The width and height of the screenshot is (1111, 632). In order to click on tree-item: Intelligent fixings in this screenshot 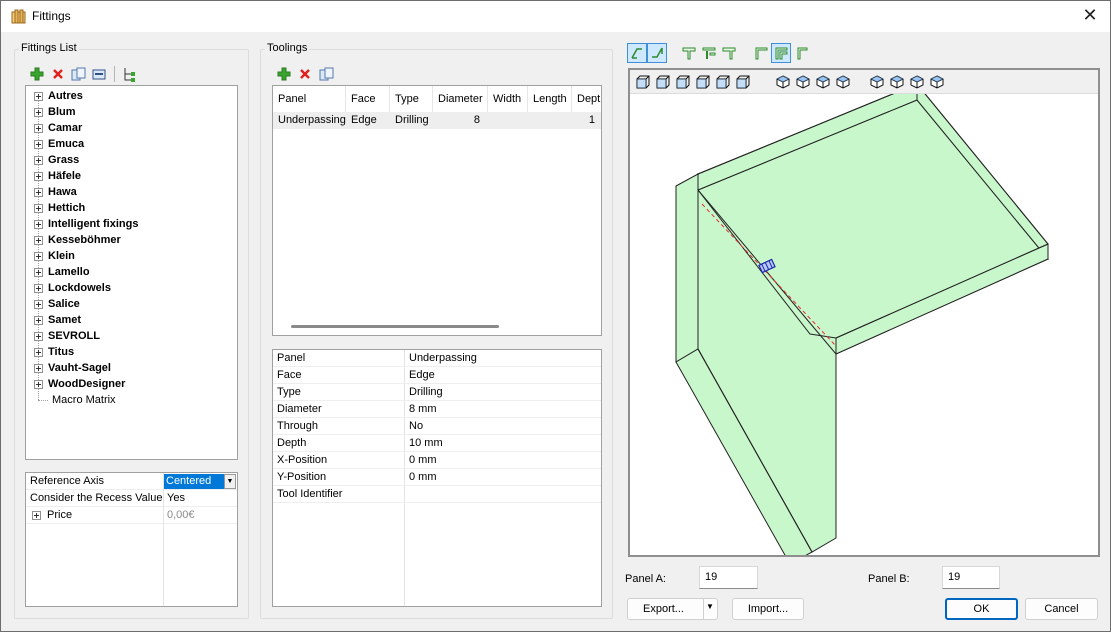, I will do `click(86, 224)`.